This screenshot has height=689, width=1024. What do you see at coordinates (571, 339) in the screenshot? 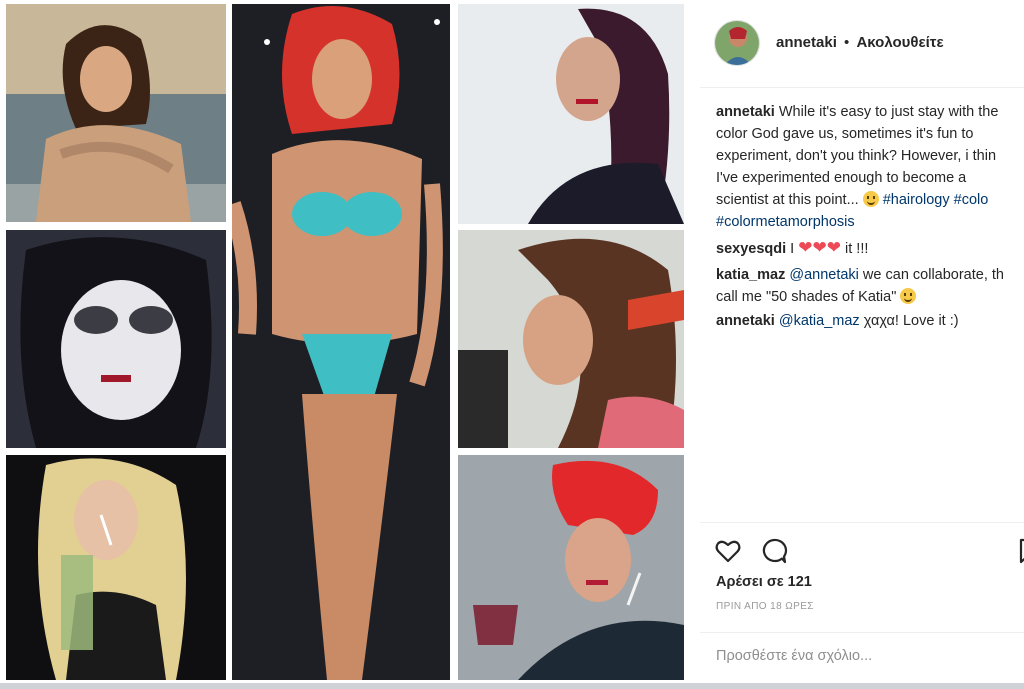
I see `collage-photo-profile-red-streaks` at bounding box center [571, 339].